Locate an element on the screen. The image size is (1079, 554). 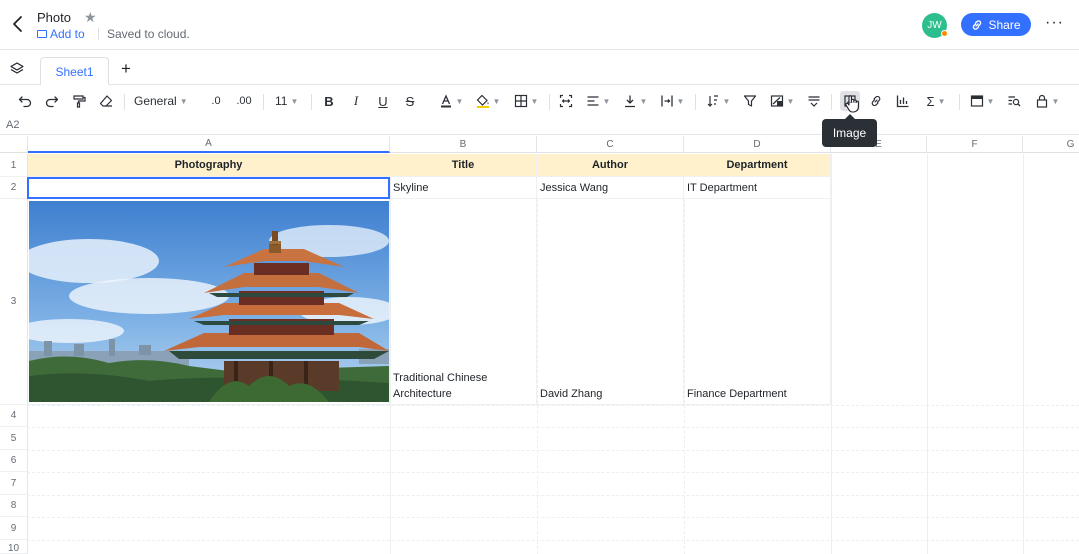
increase-decimal-label: .00 is located at coordinates (244, 101).